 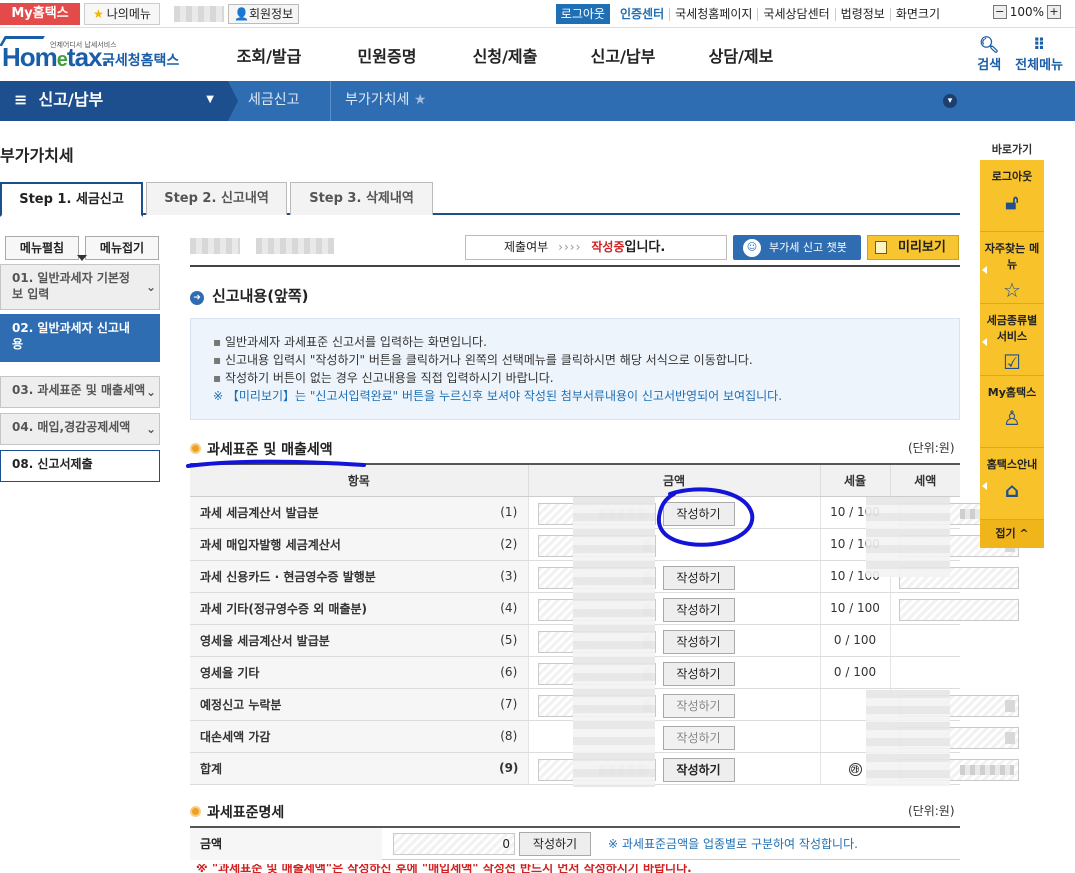 I want to click on tax-input, so click(x=958, y=609).